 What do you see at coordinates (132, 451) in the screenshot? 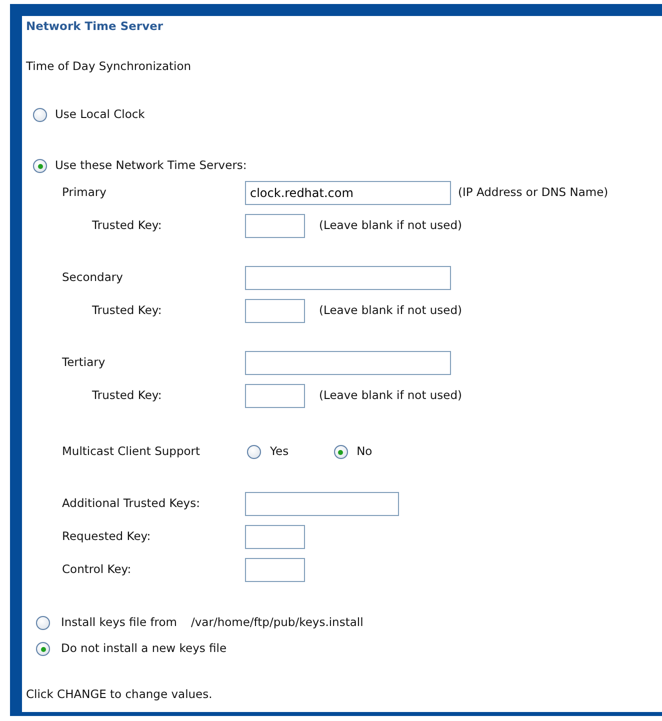
I see `field-label: Multicast Client Support` at bounding box center [132, 451].